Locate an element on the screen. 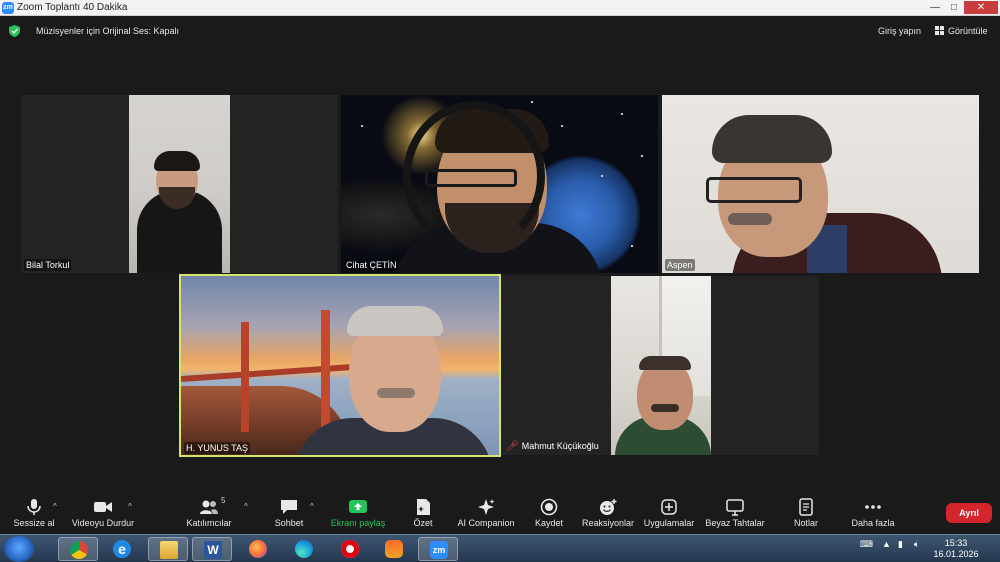 This screenshot has width=1000, height=562. tray-keyboard-icon: ⌨ is located at coordinates (866, 544).